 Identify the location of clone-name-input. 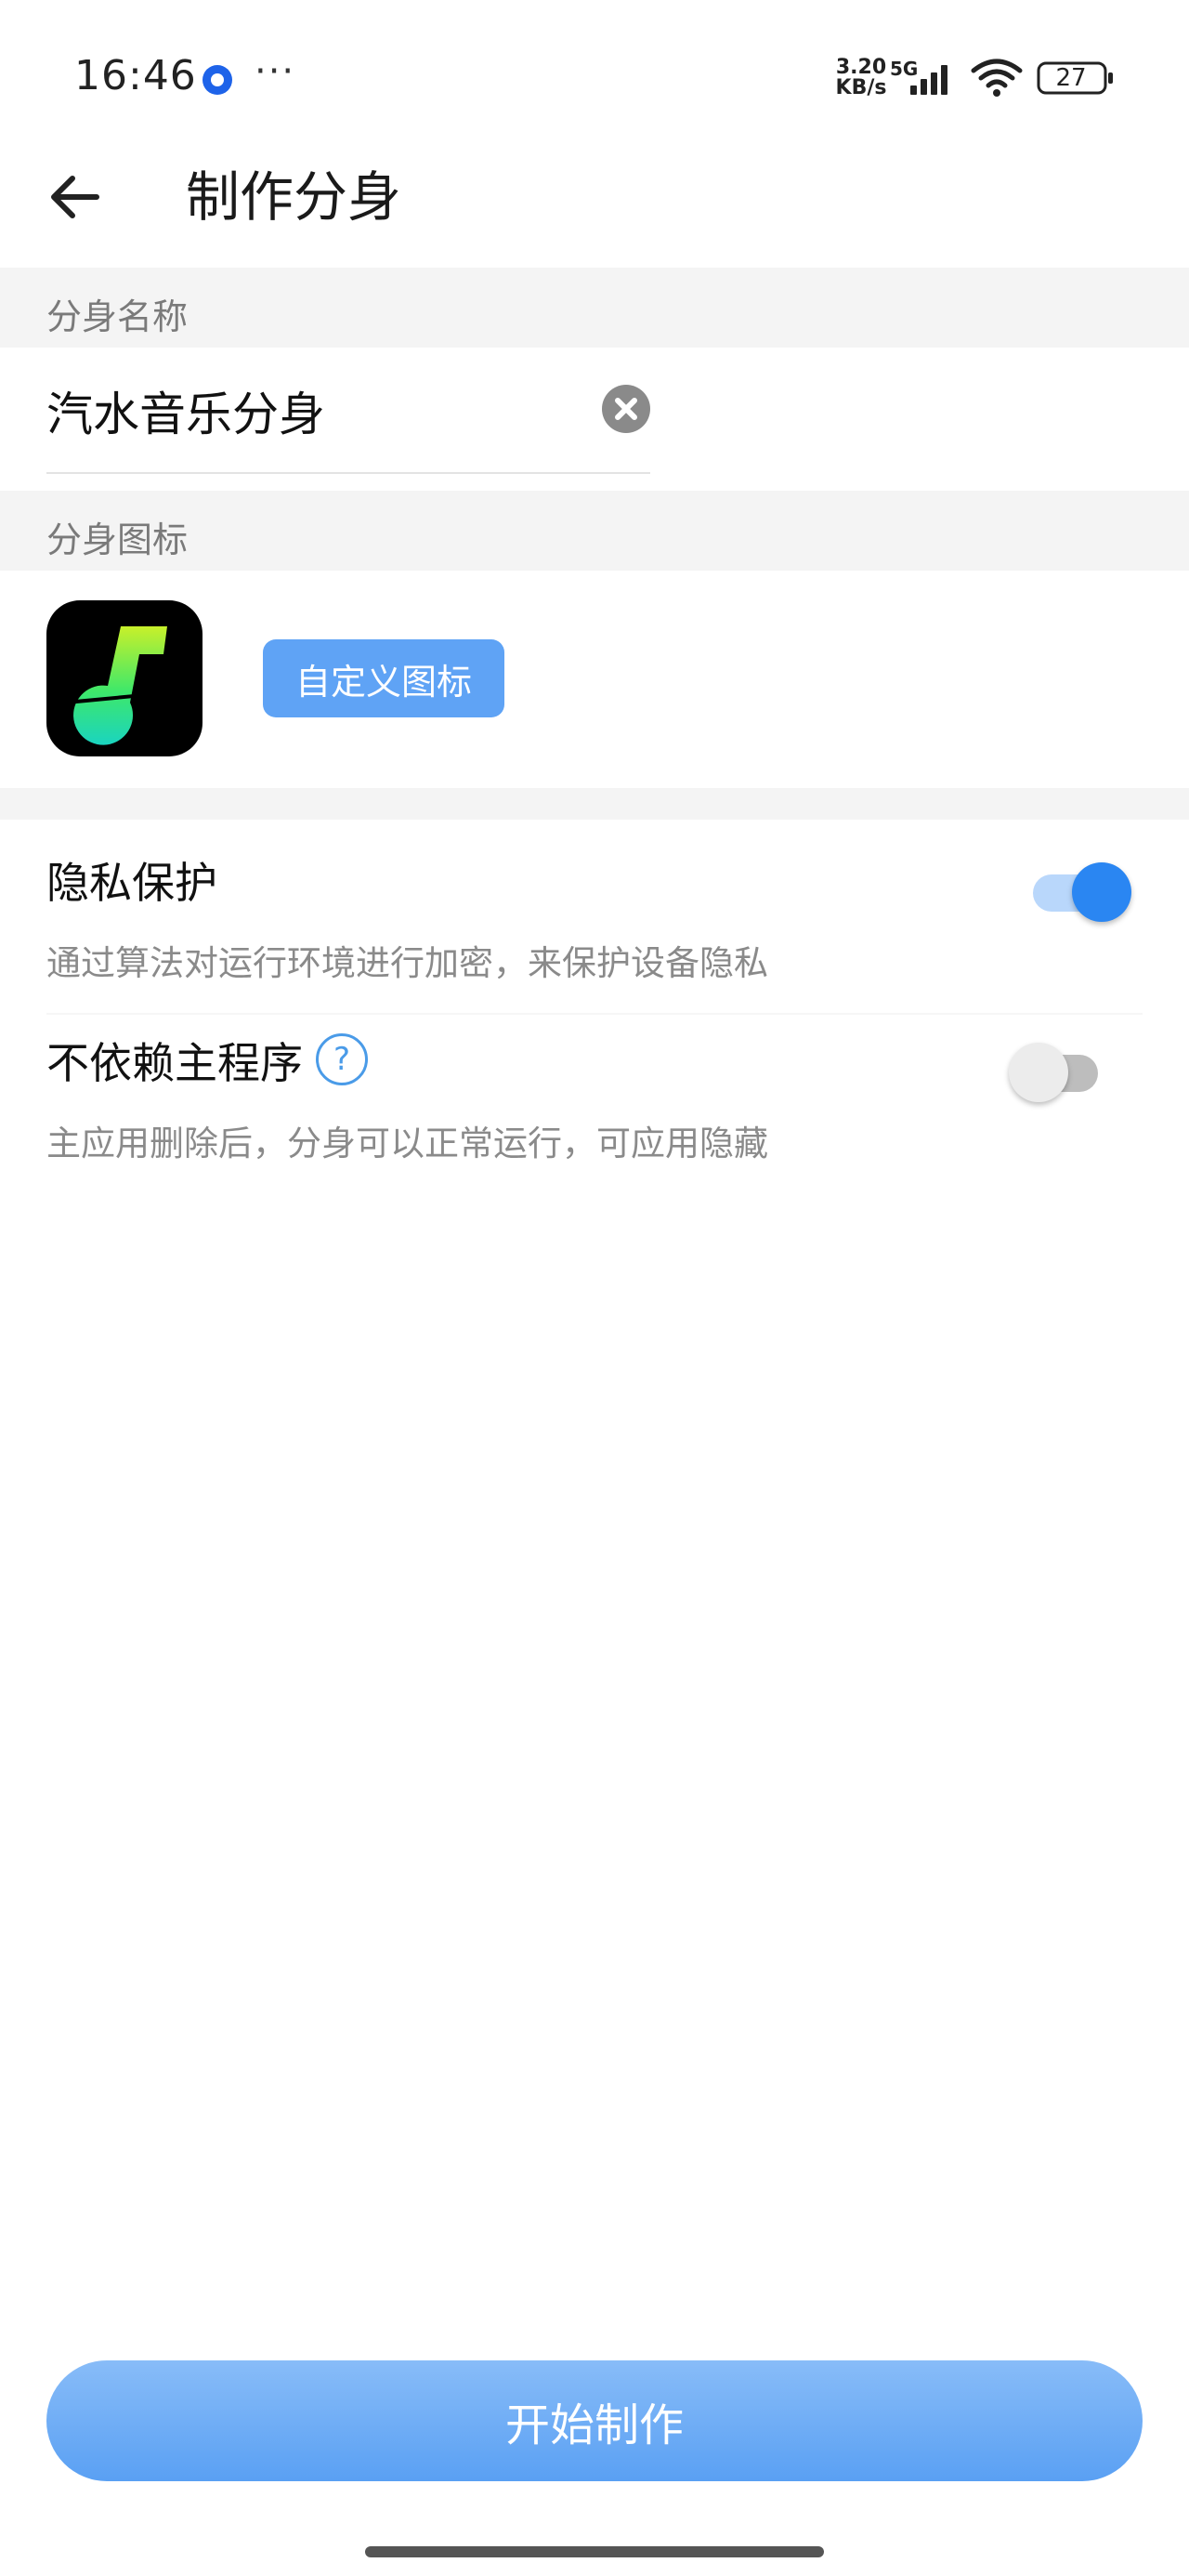
(307, 411).